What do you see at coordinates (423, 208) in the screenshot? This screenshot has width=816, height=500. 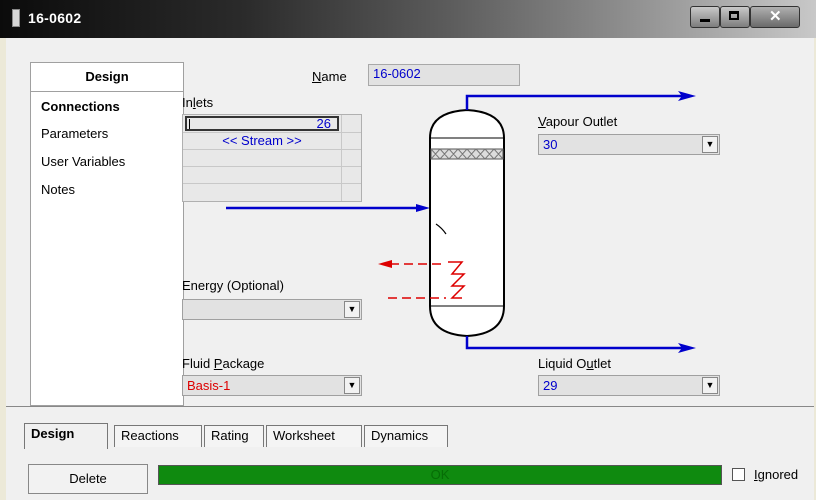 I see `inlet-arrow-icon` at bounding box center [423, 208].